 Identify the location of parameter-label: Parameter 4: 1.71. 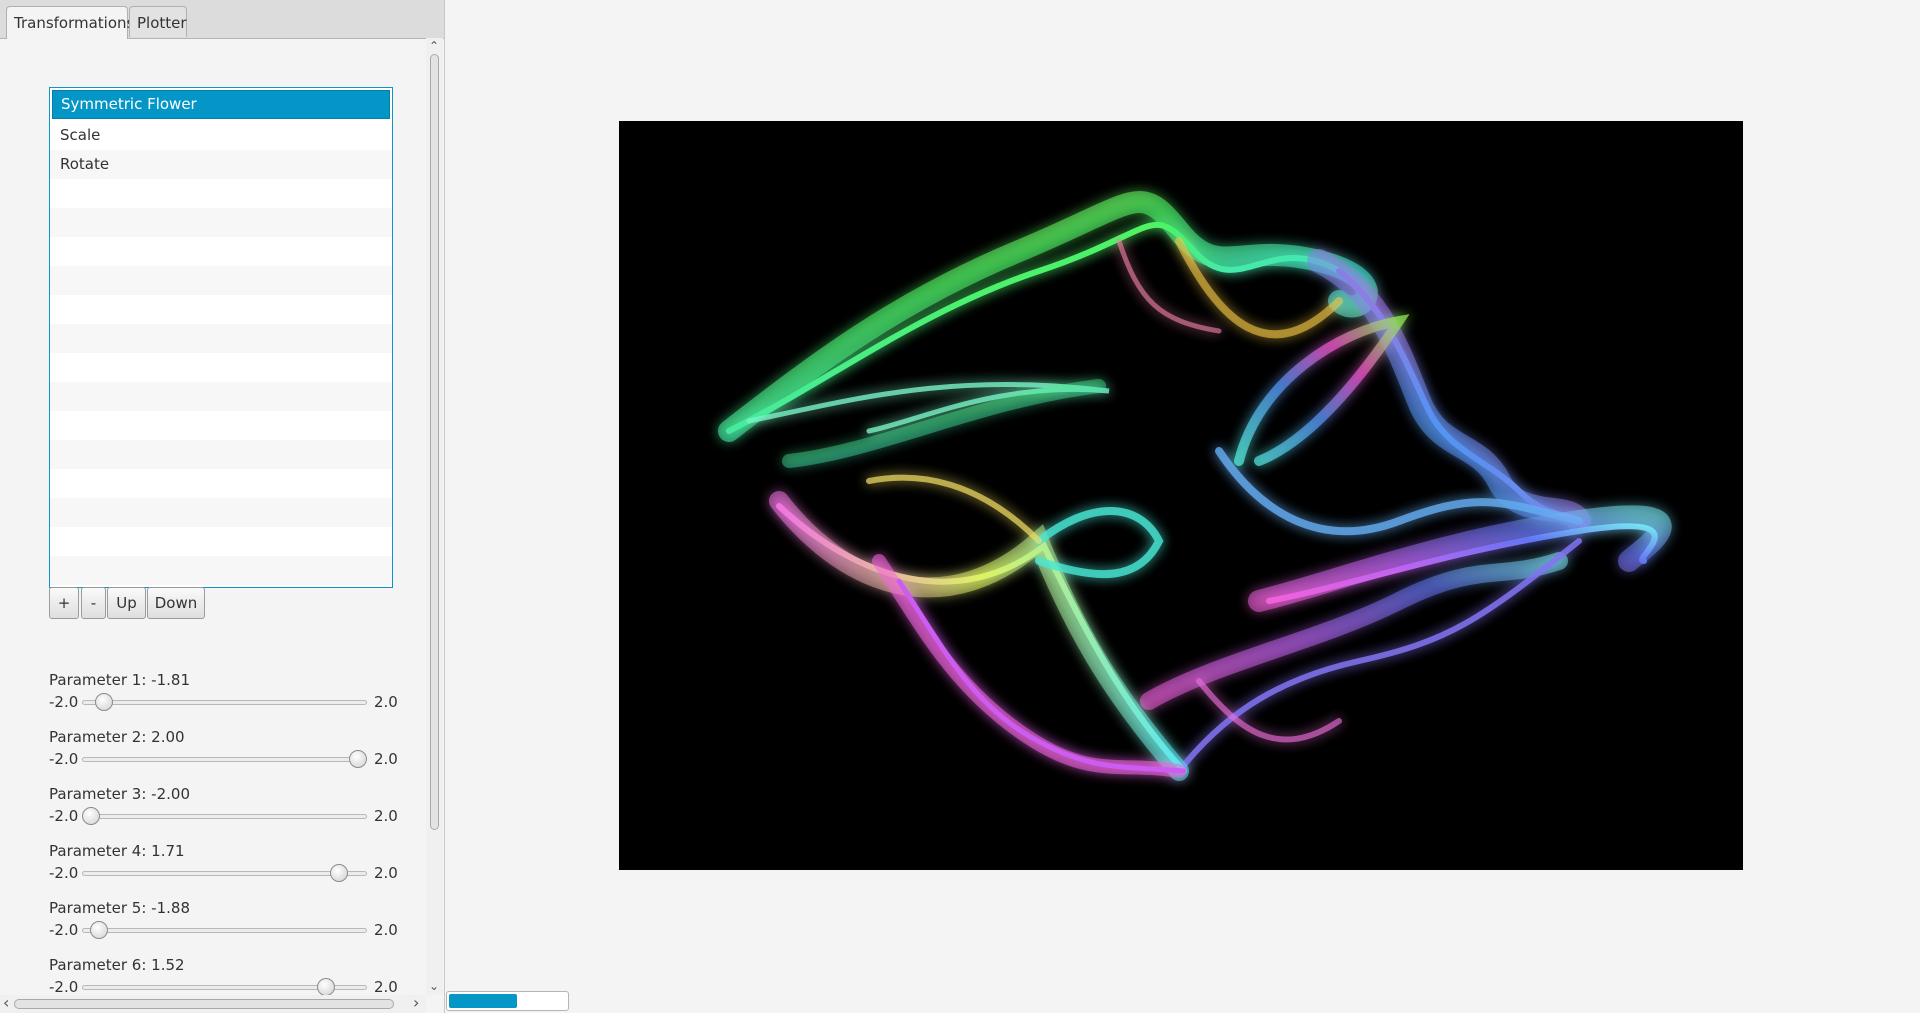
(117, 851).